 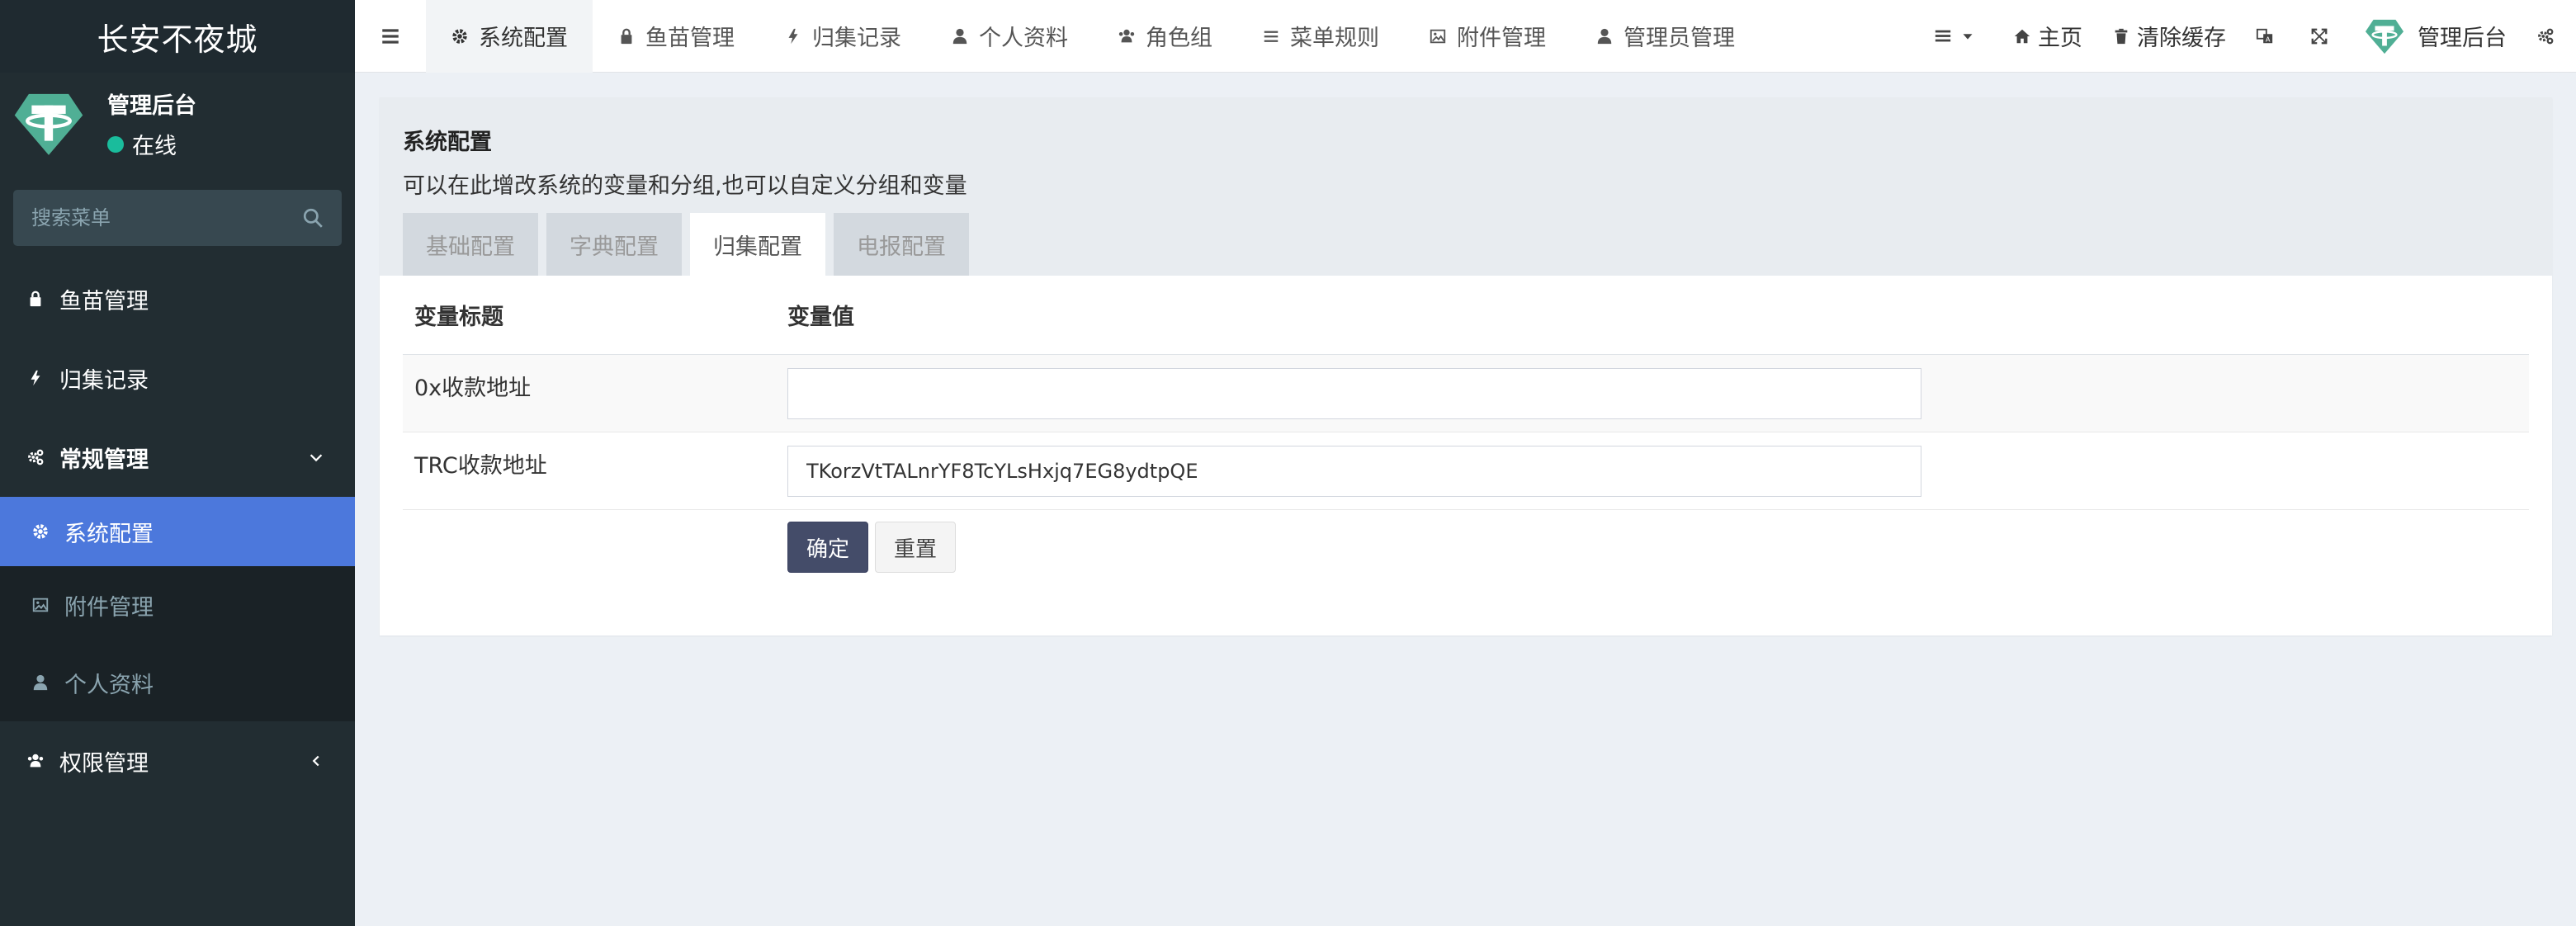 What do you see at coordinates (460, 36) in the screenshot?
I see `gear-icon` at bounding box center [460, 36].